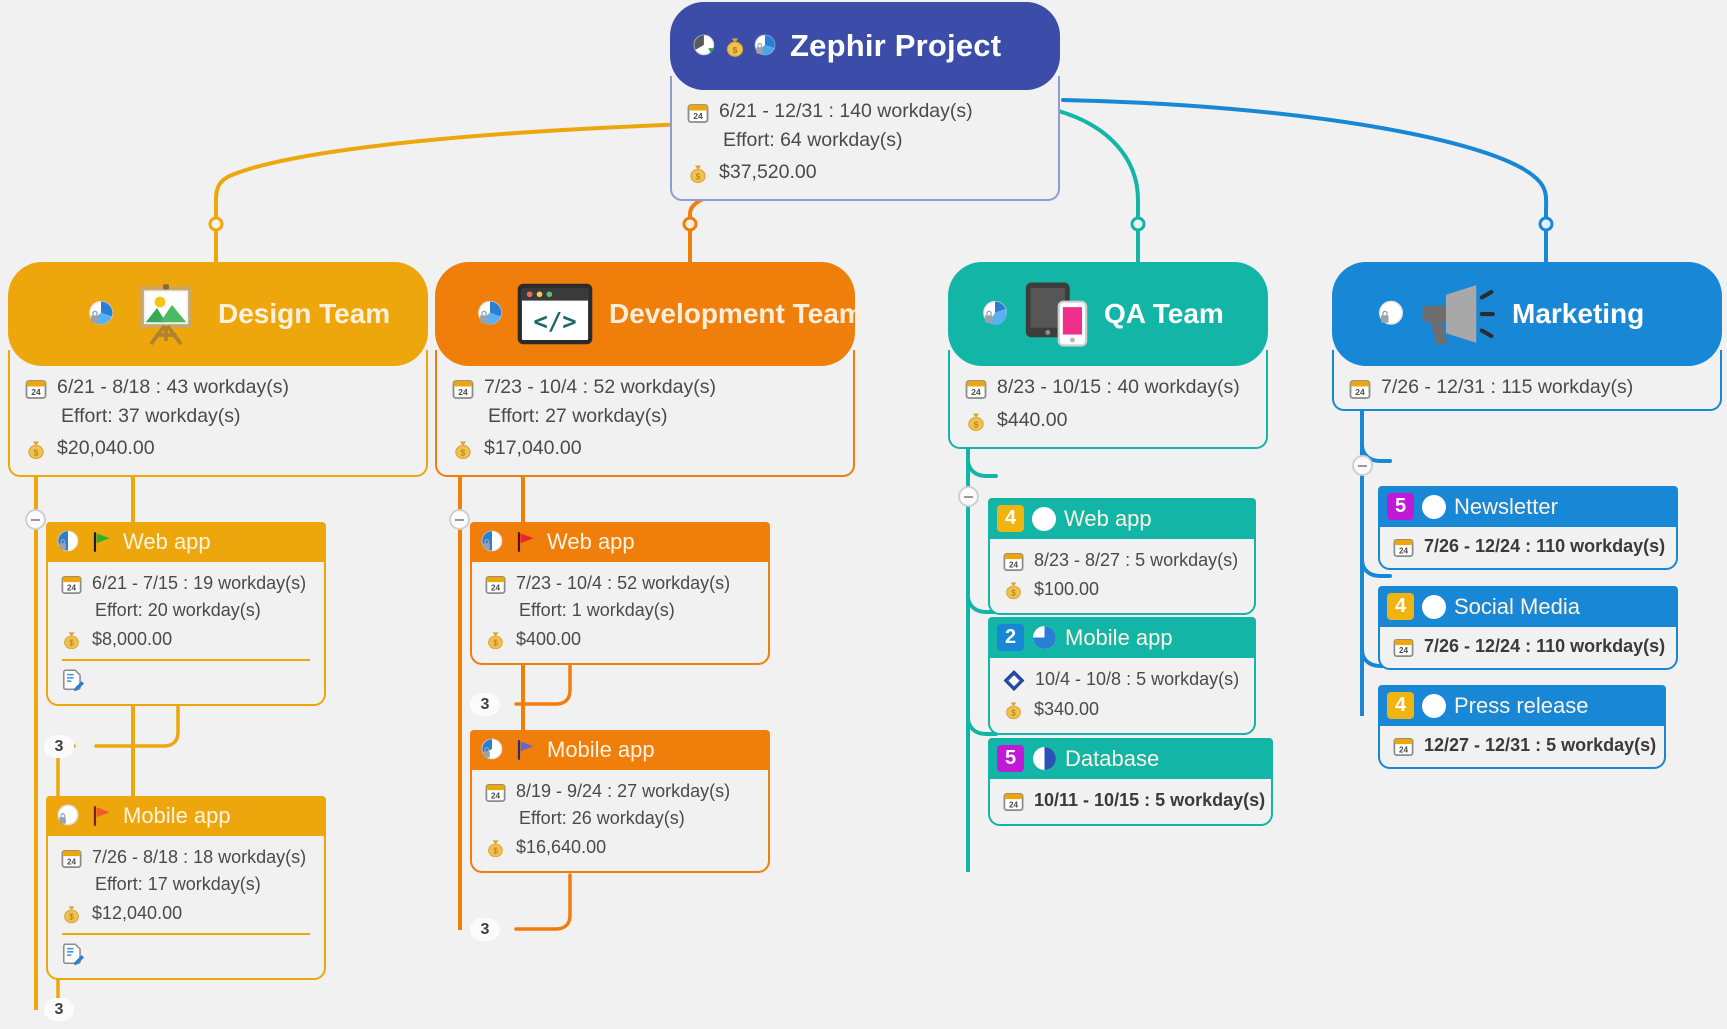 The width and height of the screenshot is (1727, 1029). Describe the element at coordinates (865, 172) in the screenshot. I see `root-cost-row: $ $37,520.00` at that location.